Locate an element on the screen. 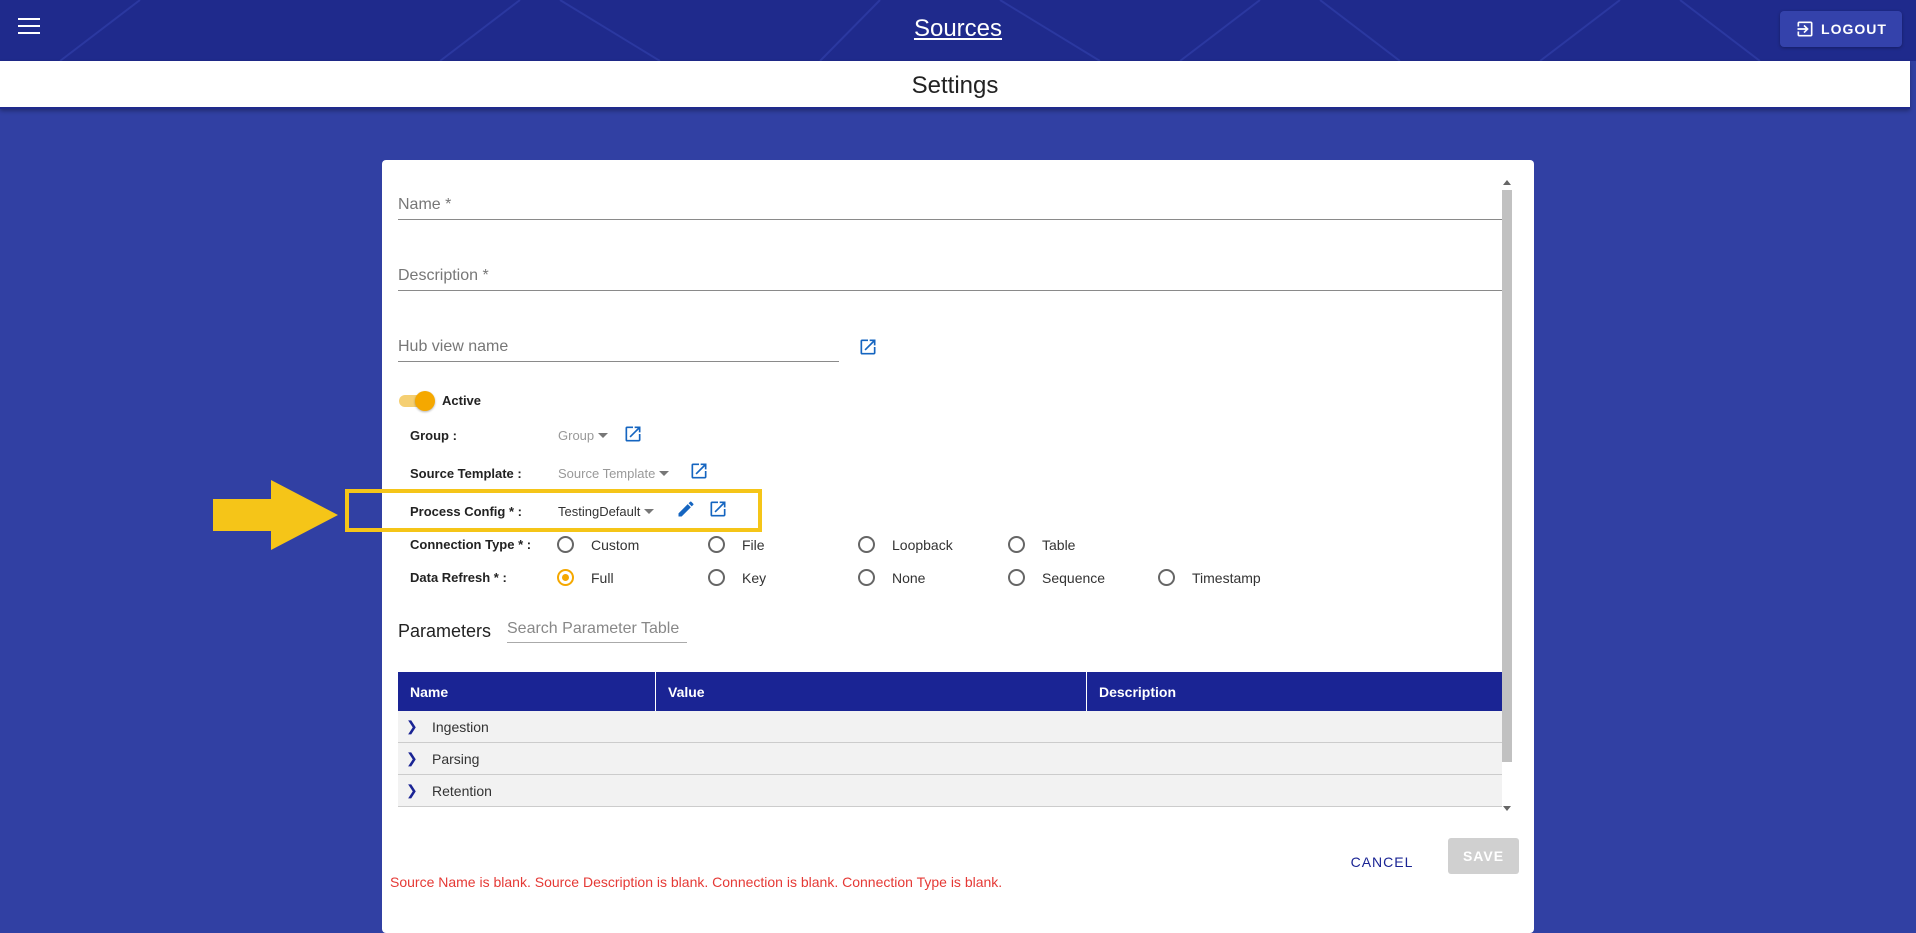  row-label: Parsing is located at coordinates (456, 758).